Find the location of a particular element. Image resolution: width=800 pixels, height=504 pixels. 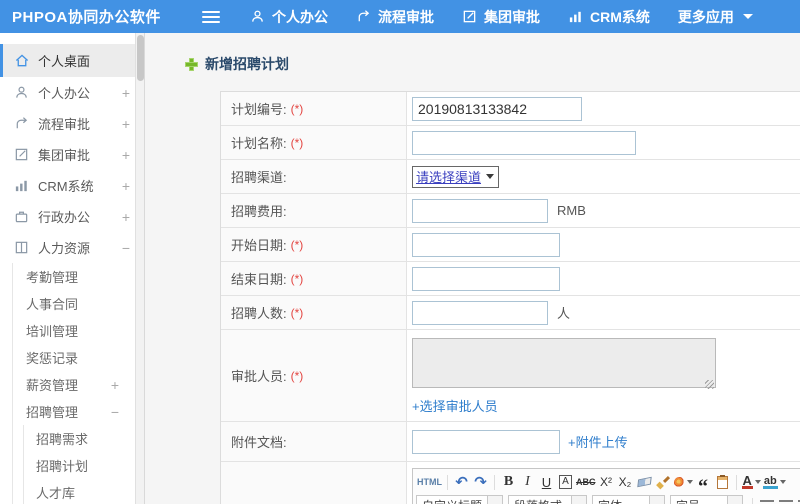

form-row-headcount: 招聘人数: (*) 人 is located at coordinates (510, 313).